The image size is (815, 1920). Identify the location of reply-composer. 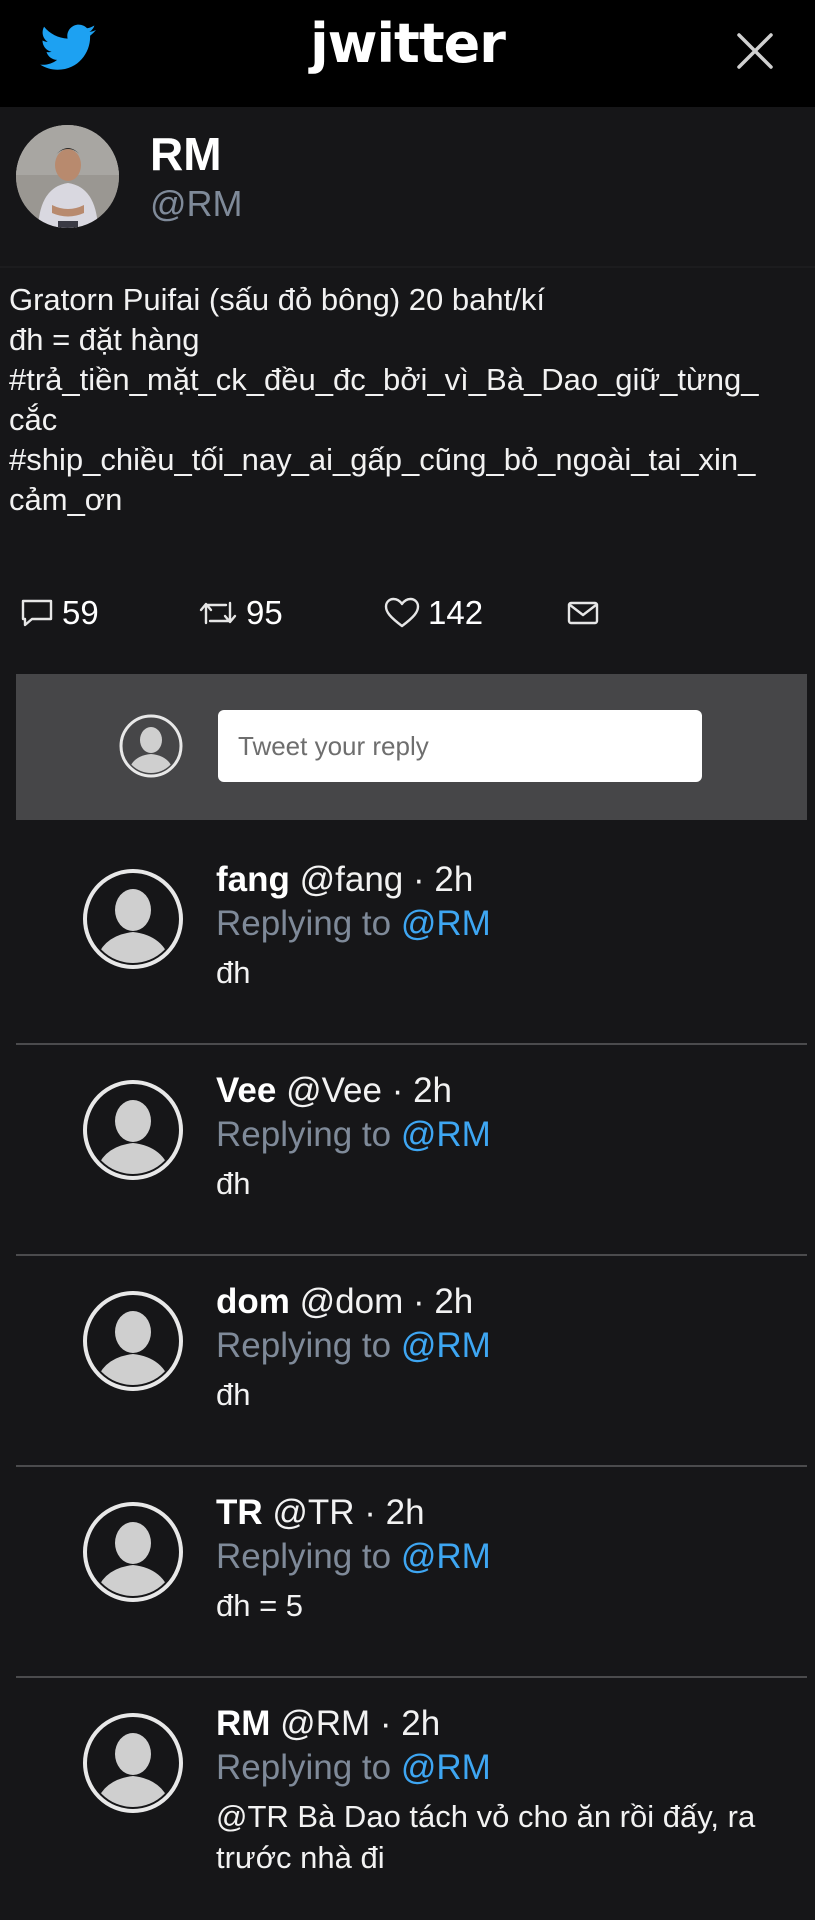
(411, 747).